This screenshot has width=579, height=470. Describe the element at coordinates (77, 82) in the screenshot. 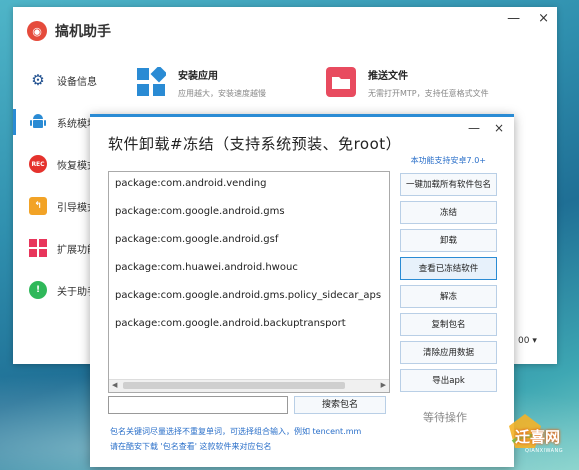

I see `sidebar-item-label: 设备信息` at that location.